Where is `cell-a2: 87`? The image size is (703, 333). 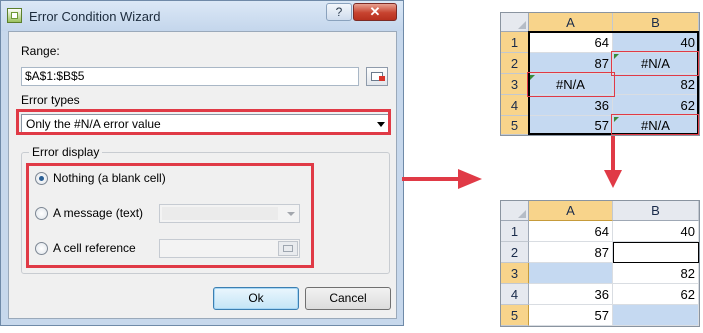 cell-a2: 87 is located at coordinates (571, 252).